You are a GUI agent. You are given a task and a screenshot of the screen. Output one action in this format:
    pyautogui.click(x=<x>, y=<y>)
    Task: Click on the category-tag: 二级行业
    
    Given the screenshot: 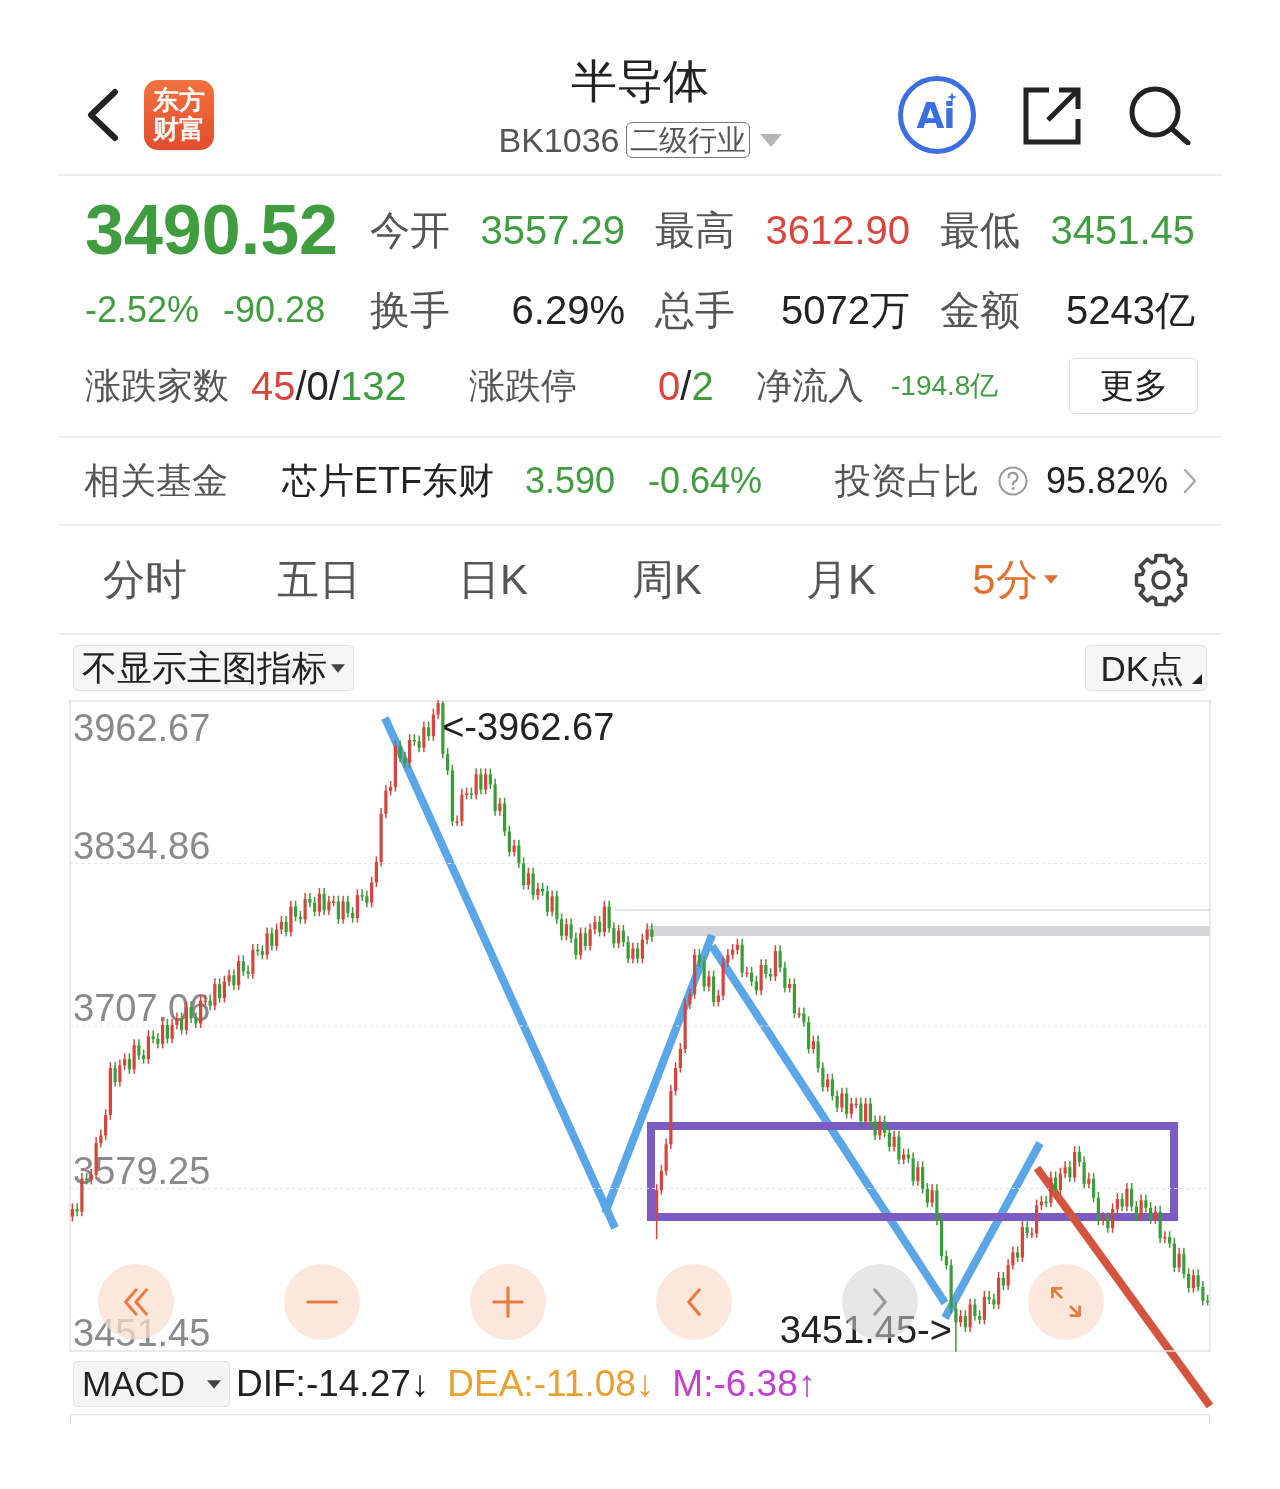 What is the action you would take?
    pyautogui.click(x=687, y=140)
    